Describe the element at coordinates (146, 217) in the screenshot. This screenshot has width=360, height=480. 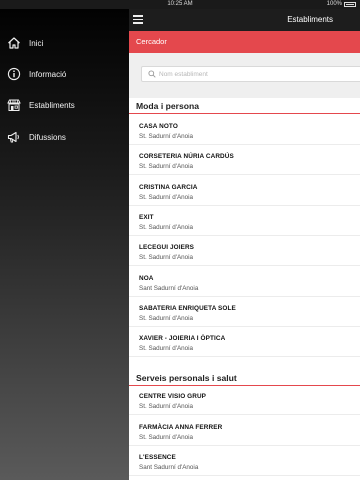
I see `establishment-name: EXIT` at that location.